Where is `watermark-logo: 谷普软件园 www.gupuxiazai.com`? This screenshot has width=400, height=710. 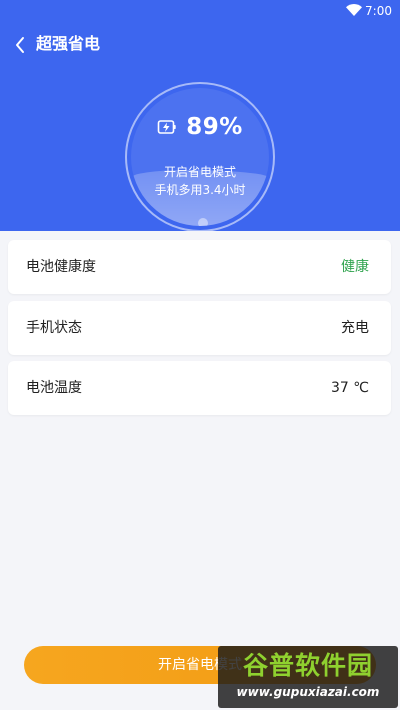 watermark-logo: 谷普软件园 www.gupuxiazai.com is located at coordinates (308, 677).